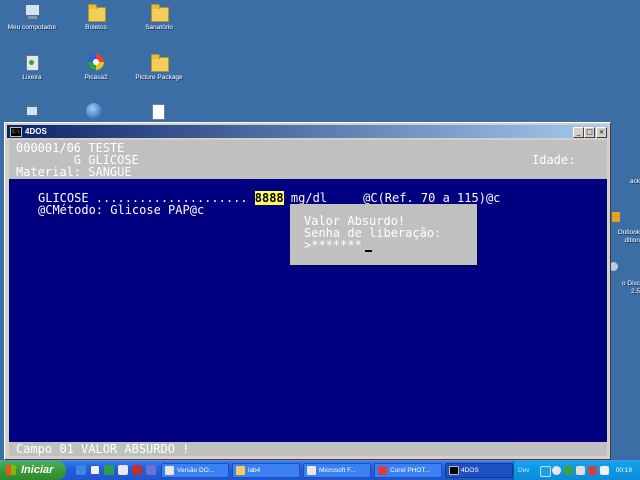  I want to click on result-suffix: mg/dl @C(Ref. 70 a 115)@c, so click(395, 198).